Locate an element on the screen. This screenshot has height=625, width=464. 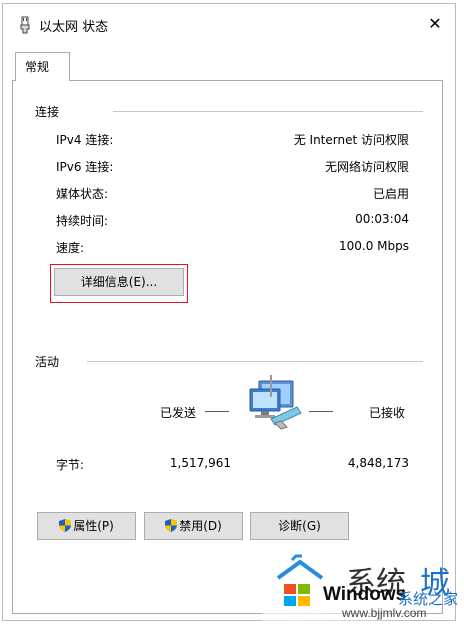
speed-label: 速度: is located at coordinates (70, 248).